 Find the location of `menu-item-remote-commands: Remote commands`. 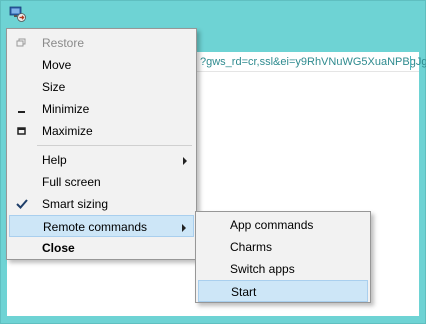

menu-item-remote-commands: Remote commands is located at coordinates (101, 226).